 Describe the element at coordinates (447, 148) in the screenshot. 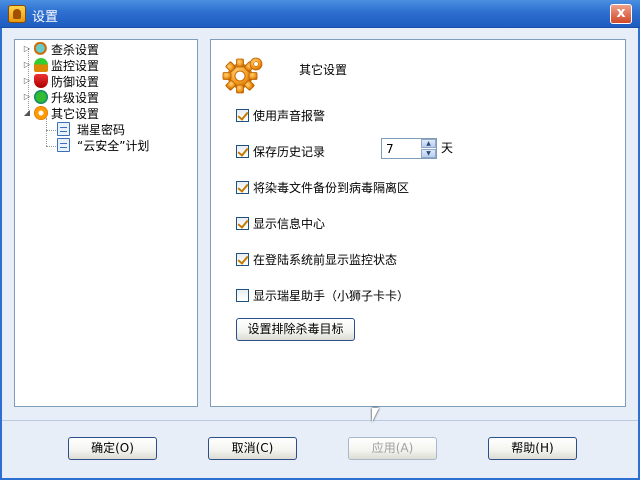

I see `history-days-unit: 天` at that location.